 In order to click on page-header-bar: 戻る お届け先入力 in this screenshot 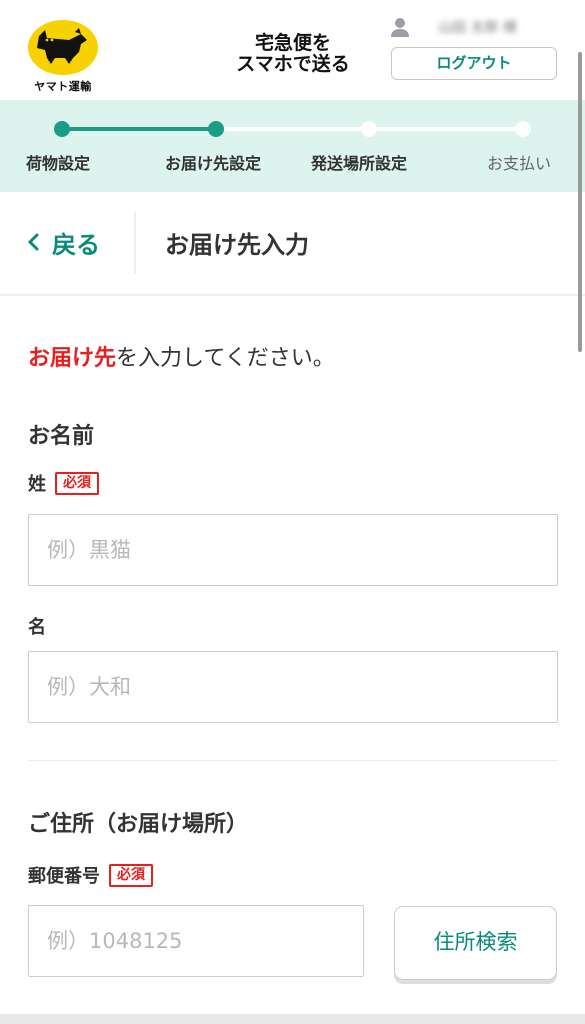, I will do `click(292, 244)`.